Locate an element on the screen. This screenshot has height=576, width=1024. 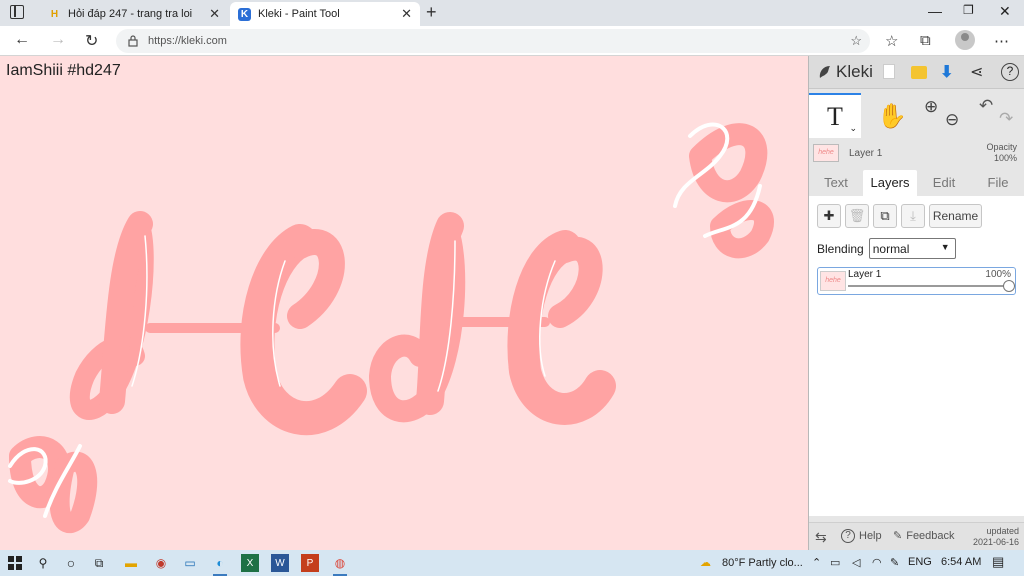
address-bar-row: ← → ↻ https://kleki.com ☆ ☆ ⧉ ⋯ is located at coordinates (512, 41).